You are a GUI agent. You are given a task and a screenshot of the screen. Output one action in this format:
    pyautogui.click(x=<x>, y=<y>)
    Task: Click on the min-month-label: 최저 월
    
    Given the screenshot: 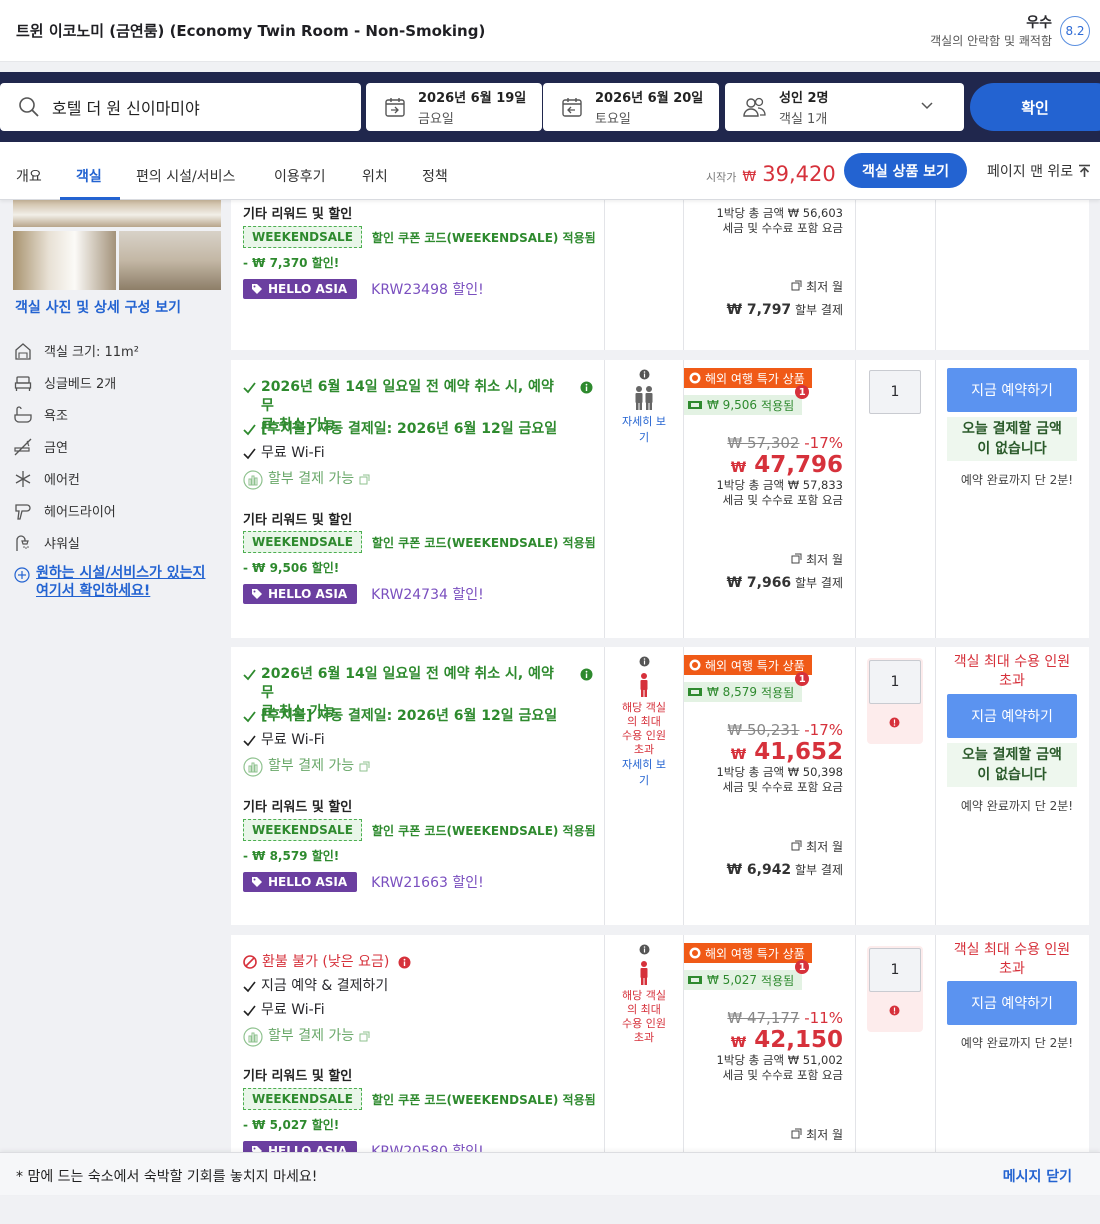 What is the action you would take?
    pyautogui.click(x=824, y=560)
    